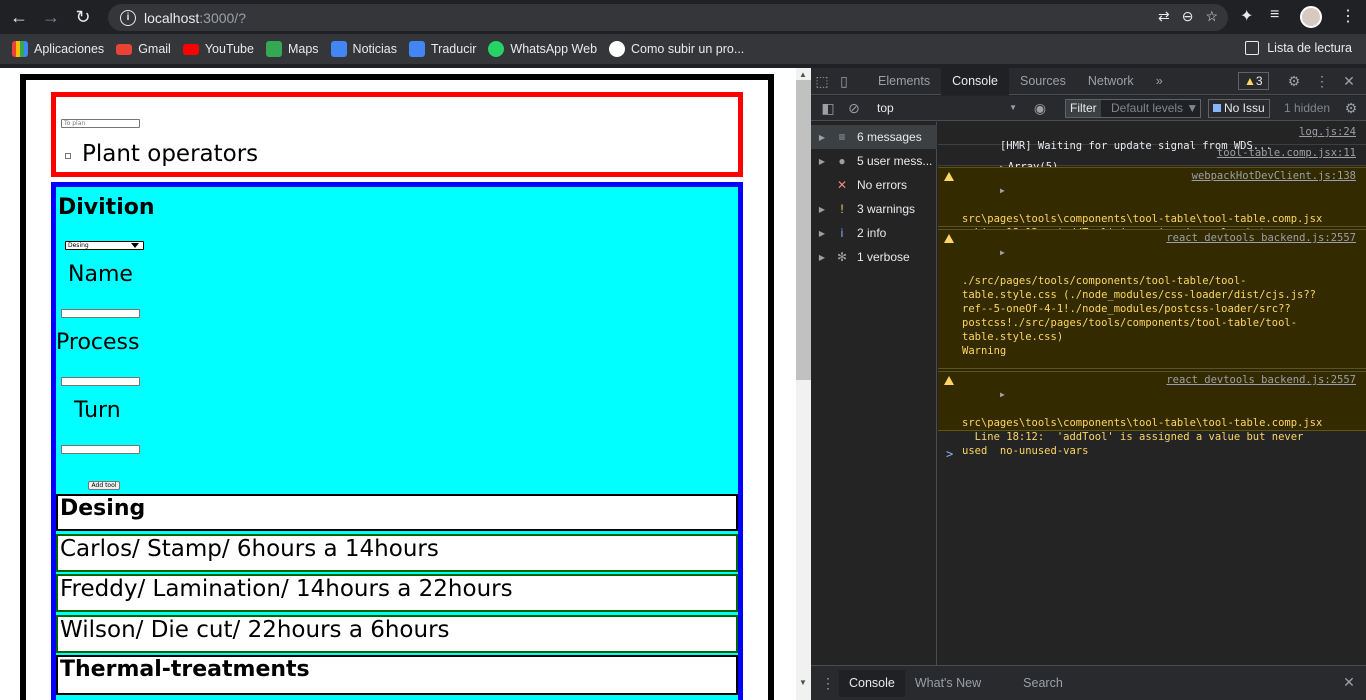  Describe the element at coordinates (292, 49) in the screenshot. I see `bookmark-maps: Maps` at that location.